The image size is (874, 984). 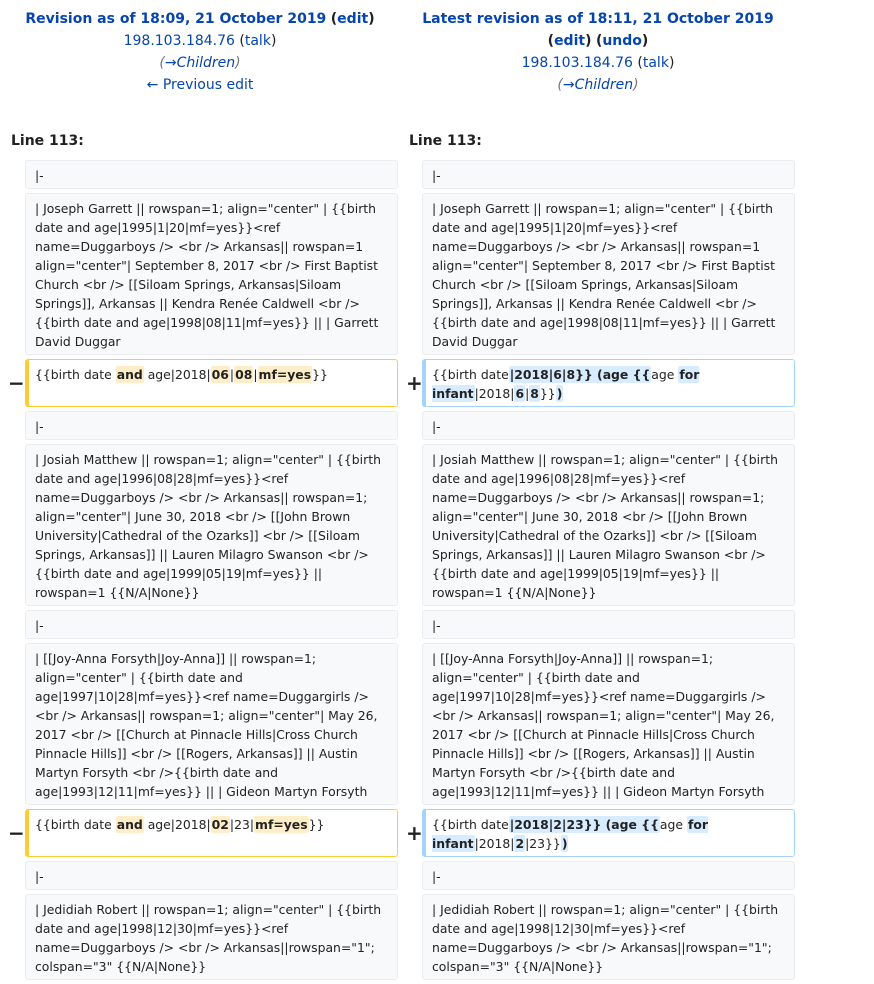 What do you see at coordinates (580, 374) in the screenshot?
I see `diff-highlight: |2018|6|8}} (age {{` at bounding box center [580, 374].